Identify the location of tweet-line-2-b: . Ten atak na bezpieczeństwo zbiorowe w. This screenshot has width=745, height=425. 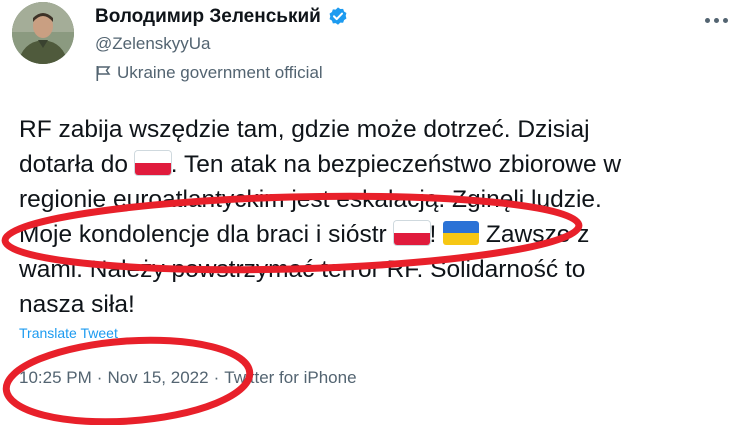
(396, 164).